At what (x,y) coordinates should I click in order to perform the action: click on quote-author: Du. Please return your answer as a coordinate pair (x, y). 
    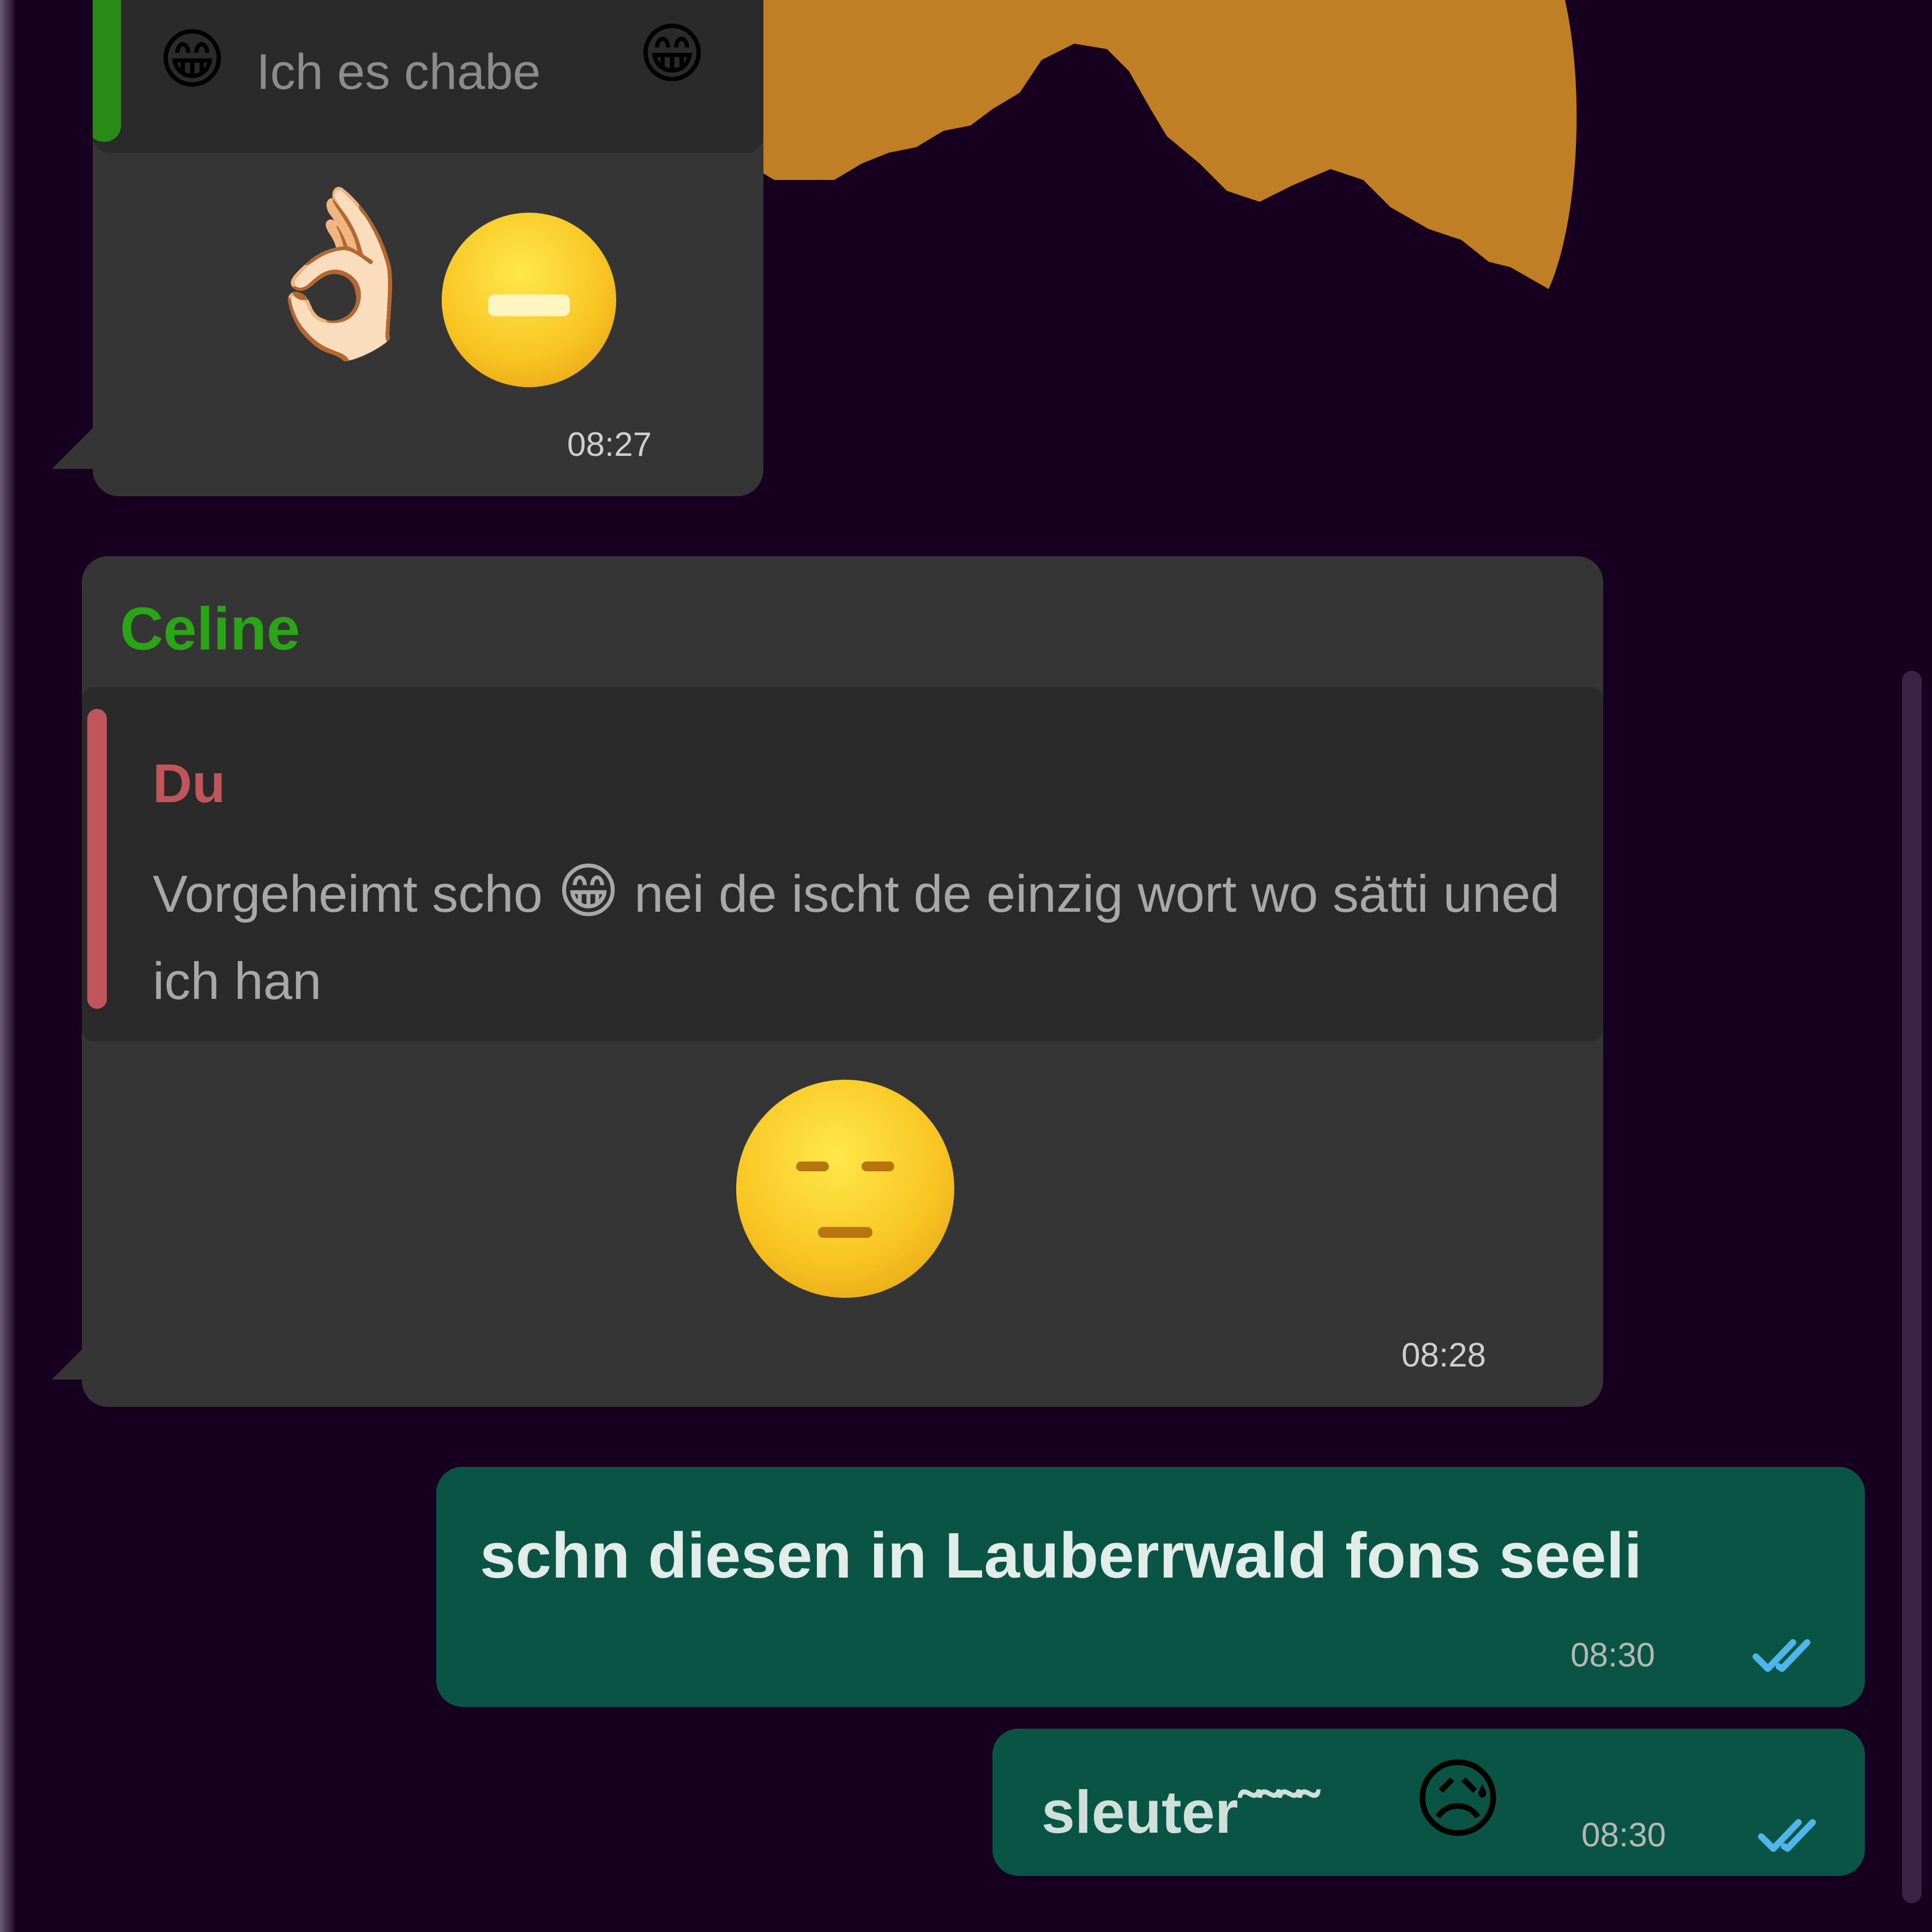
    Looking at the image, I should click on (189, 783).